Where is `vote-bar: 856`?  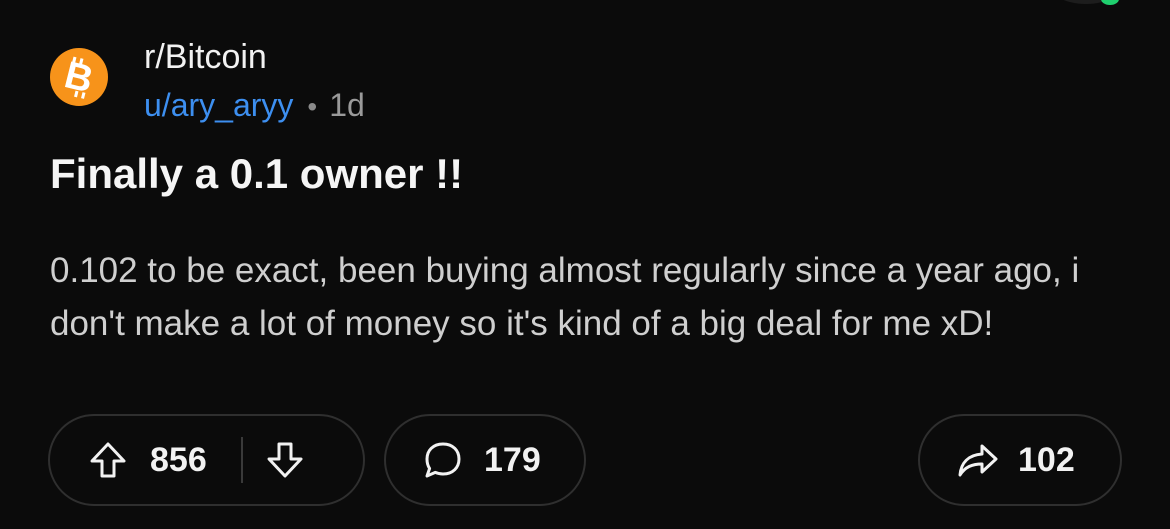
vote-bar: 856 is located at coordinates (206, 460).